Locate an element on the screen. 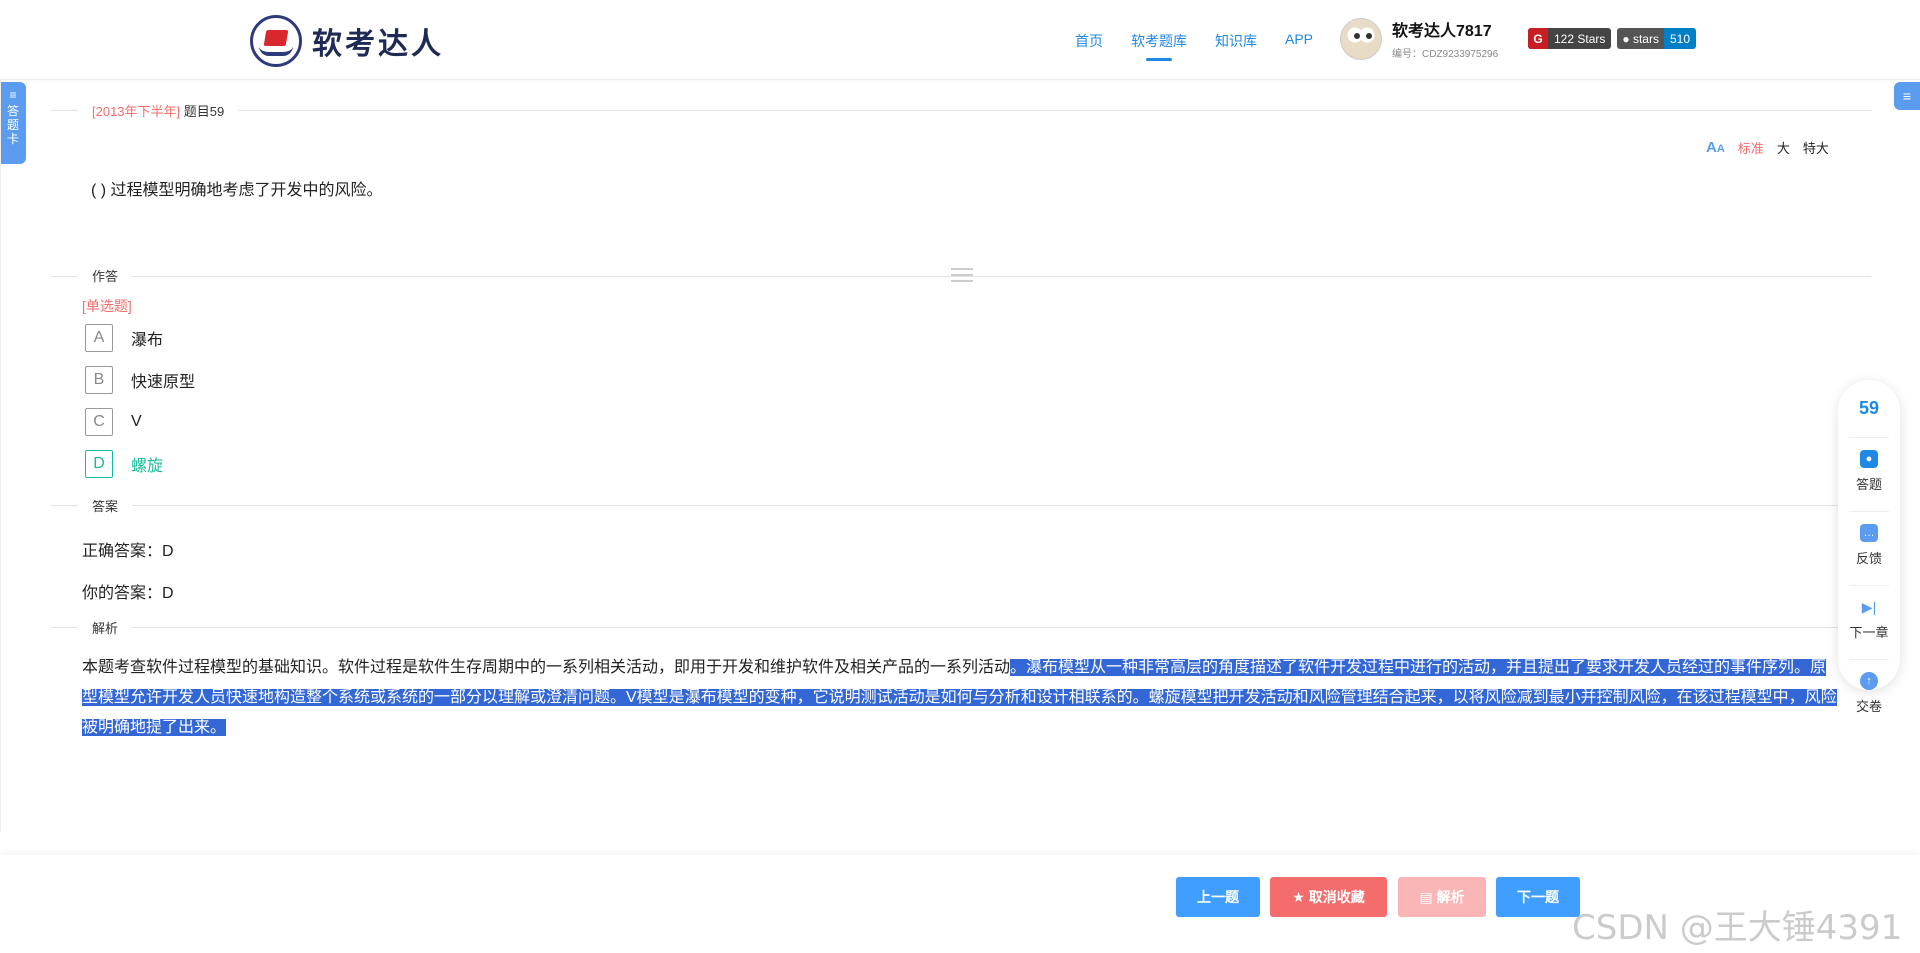 The width and height of the screenshot is (1920, 953). user-id: 编号：CDZ9233975296 is located at coordinates (1445, 54).